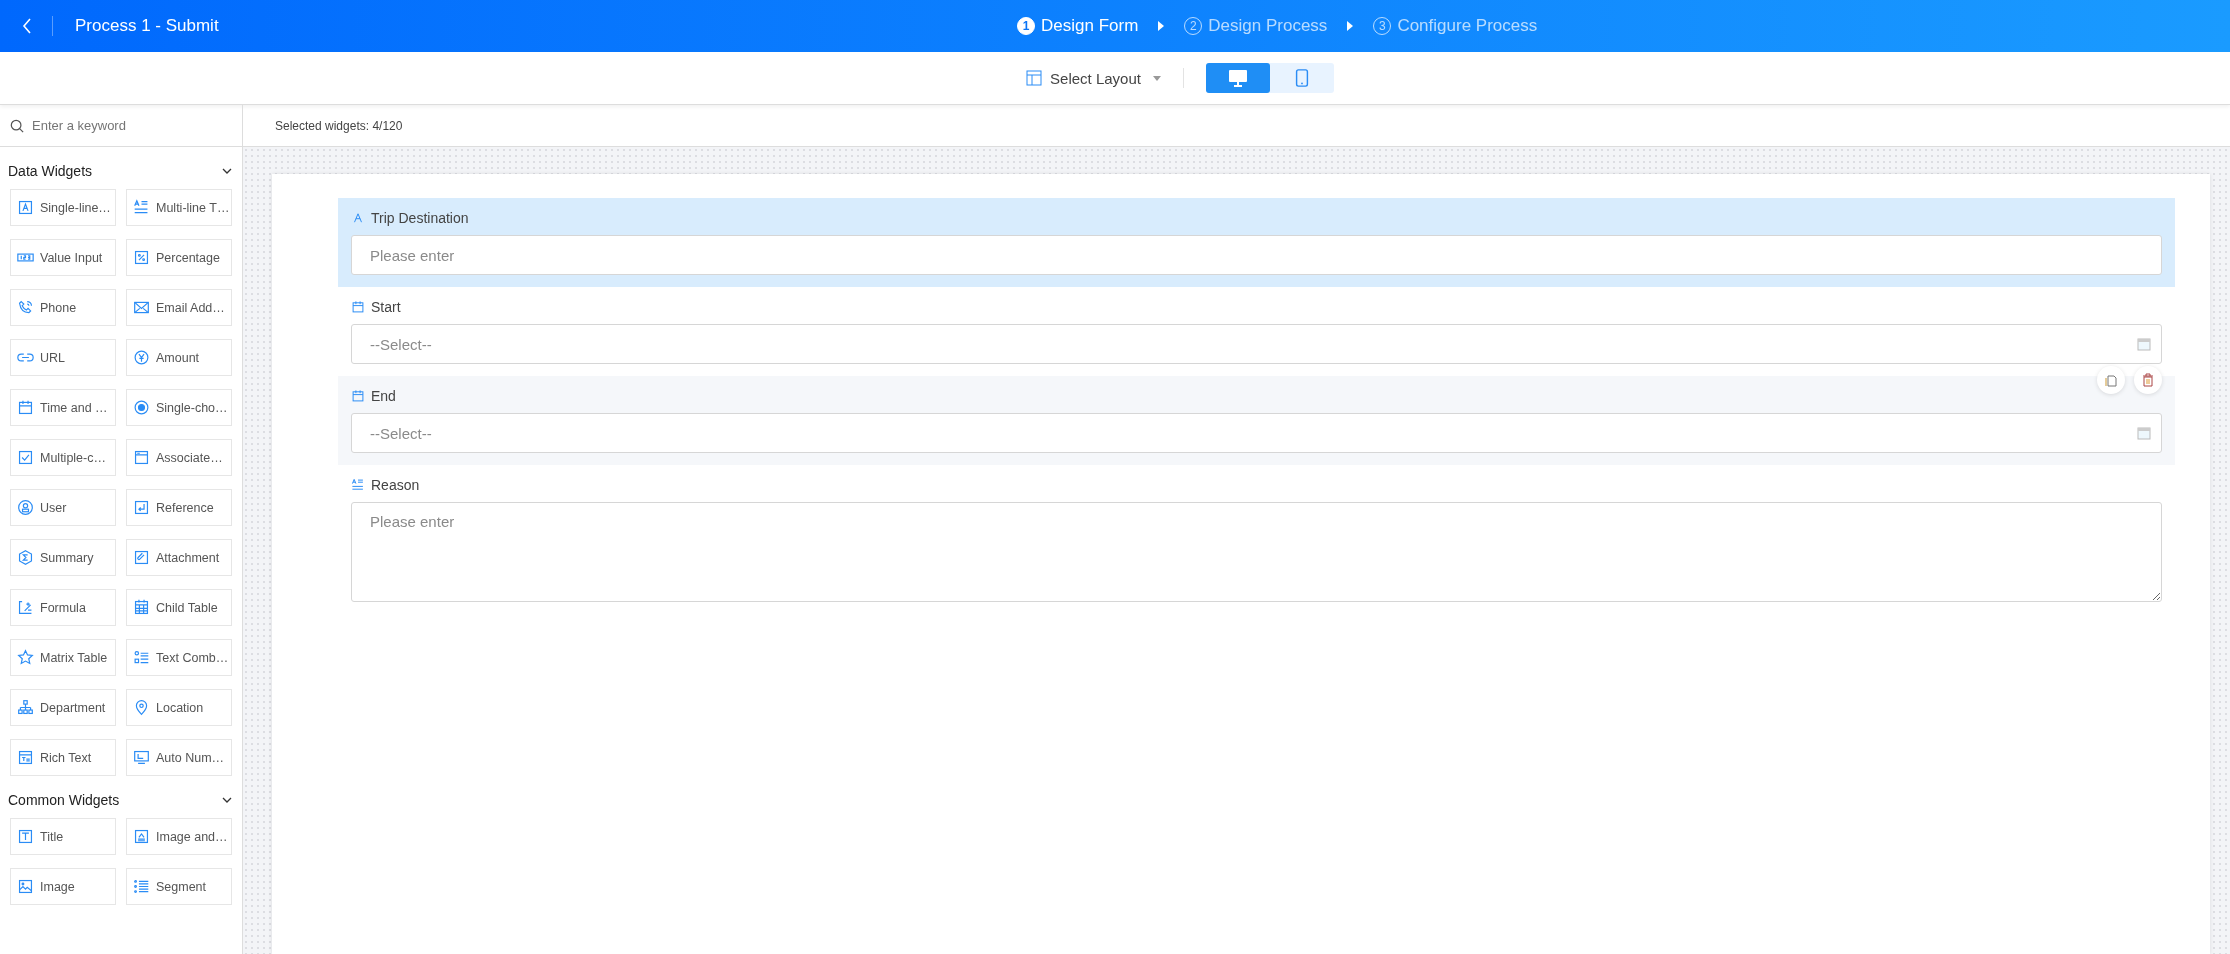 This screenshot has height=954, width=2230. Describe the element at coordinates (179, 607) in the screenshot. I see `widget-tile: Child Table` at that location.